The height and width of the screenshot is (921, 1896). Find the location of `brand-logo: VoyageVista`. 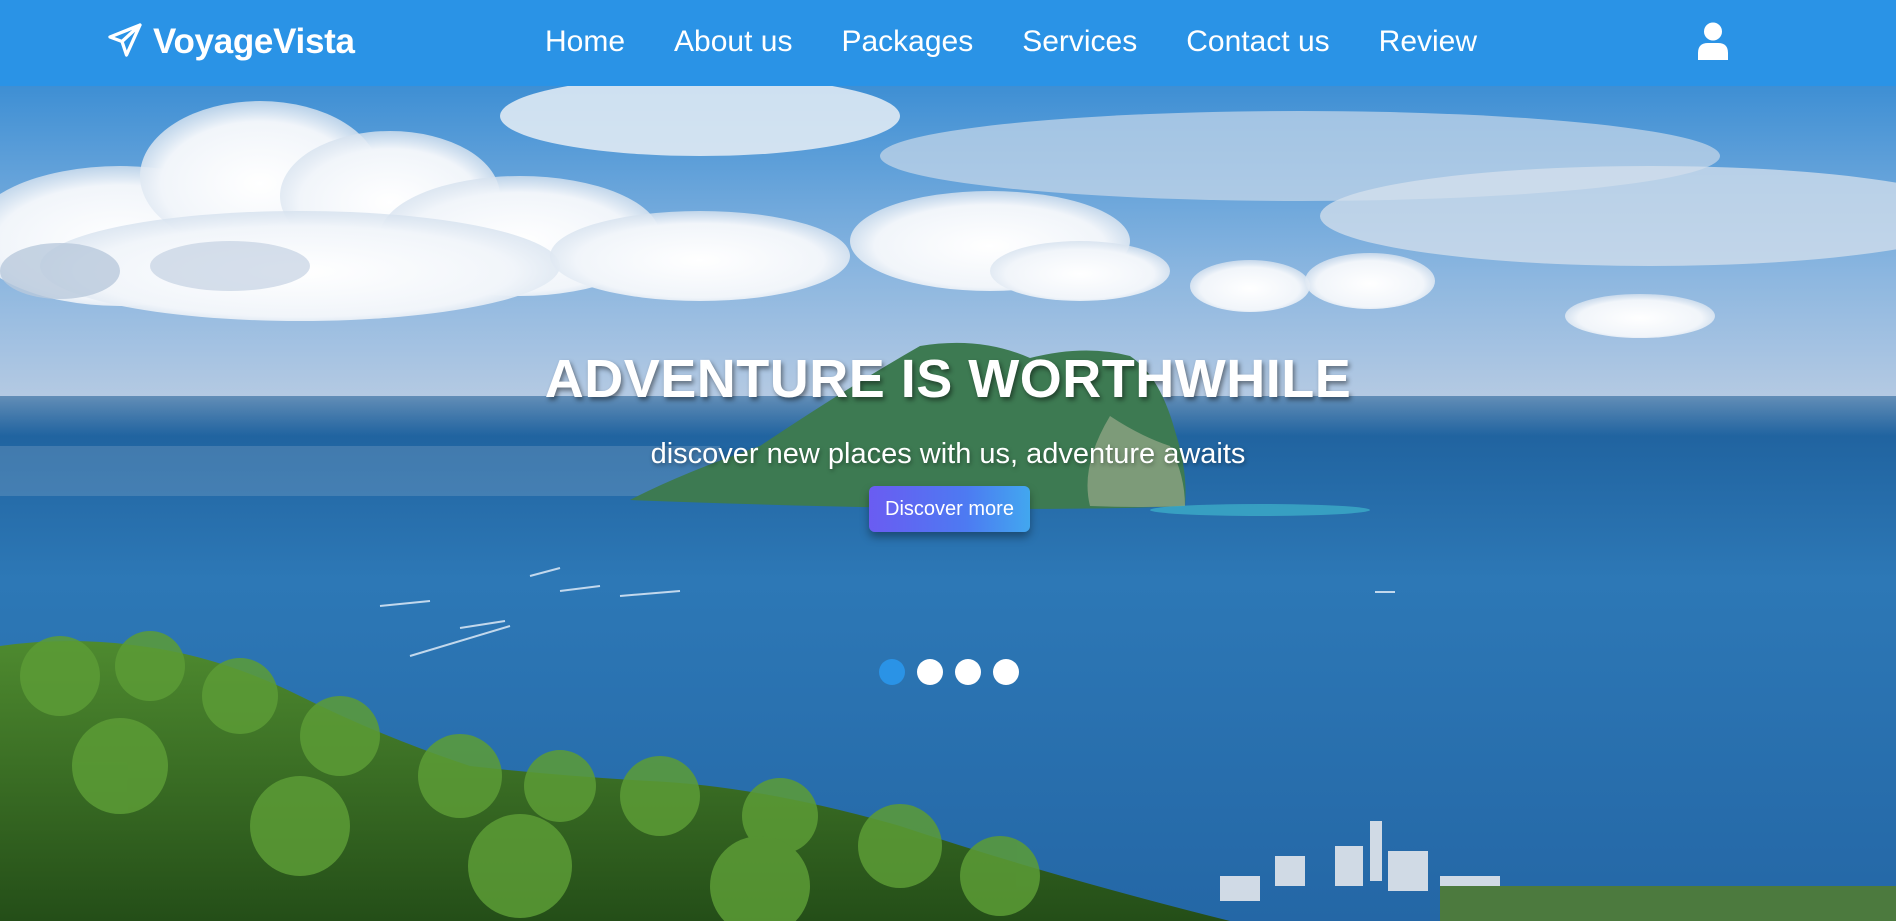

brand-logo: VoyageVista is located at coordinates (231, 42).